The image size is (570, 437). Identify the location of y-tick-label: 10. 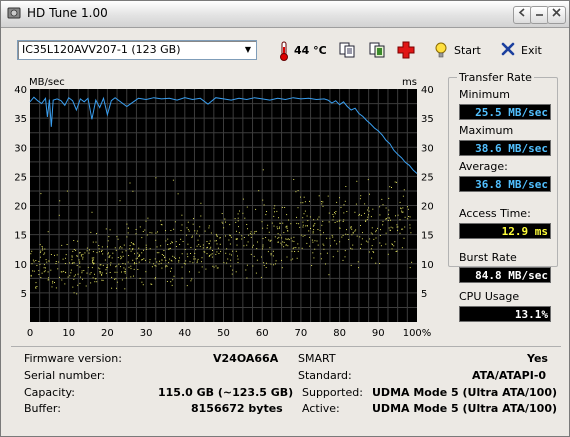
(20, 265).